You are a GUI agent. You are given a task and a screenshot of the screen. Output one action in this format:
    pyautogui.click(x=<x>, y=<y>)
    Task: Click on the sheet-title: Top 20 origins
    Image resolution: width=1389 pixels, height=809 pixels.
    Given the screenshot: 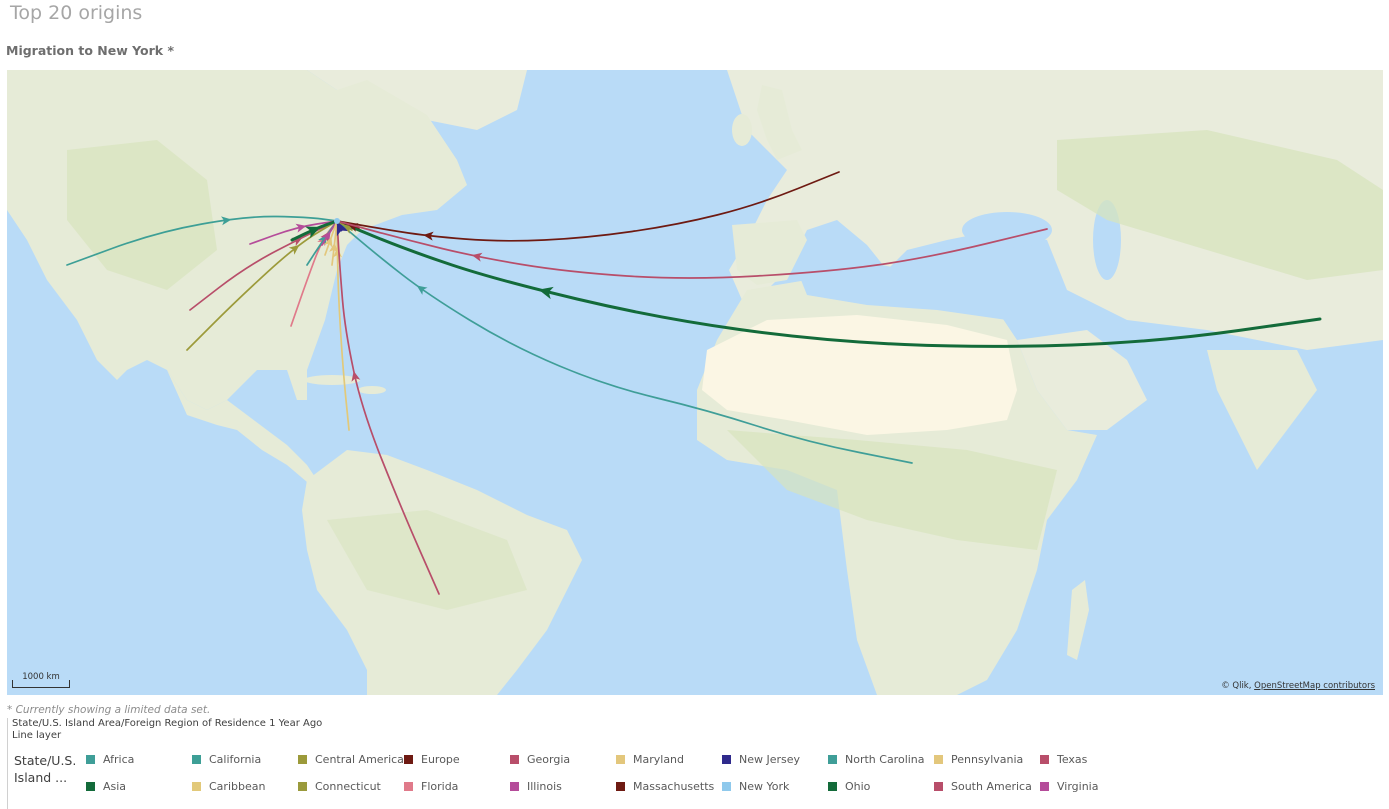 What is the action you would take?
    pyautogui.click(x=76, y=13)
    